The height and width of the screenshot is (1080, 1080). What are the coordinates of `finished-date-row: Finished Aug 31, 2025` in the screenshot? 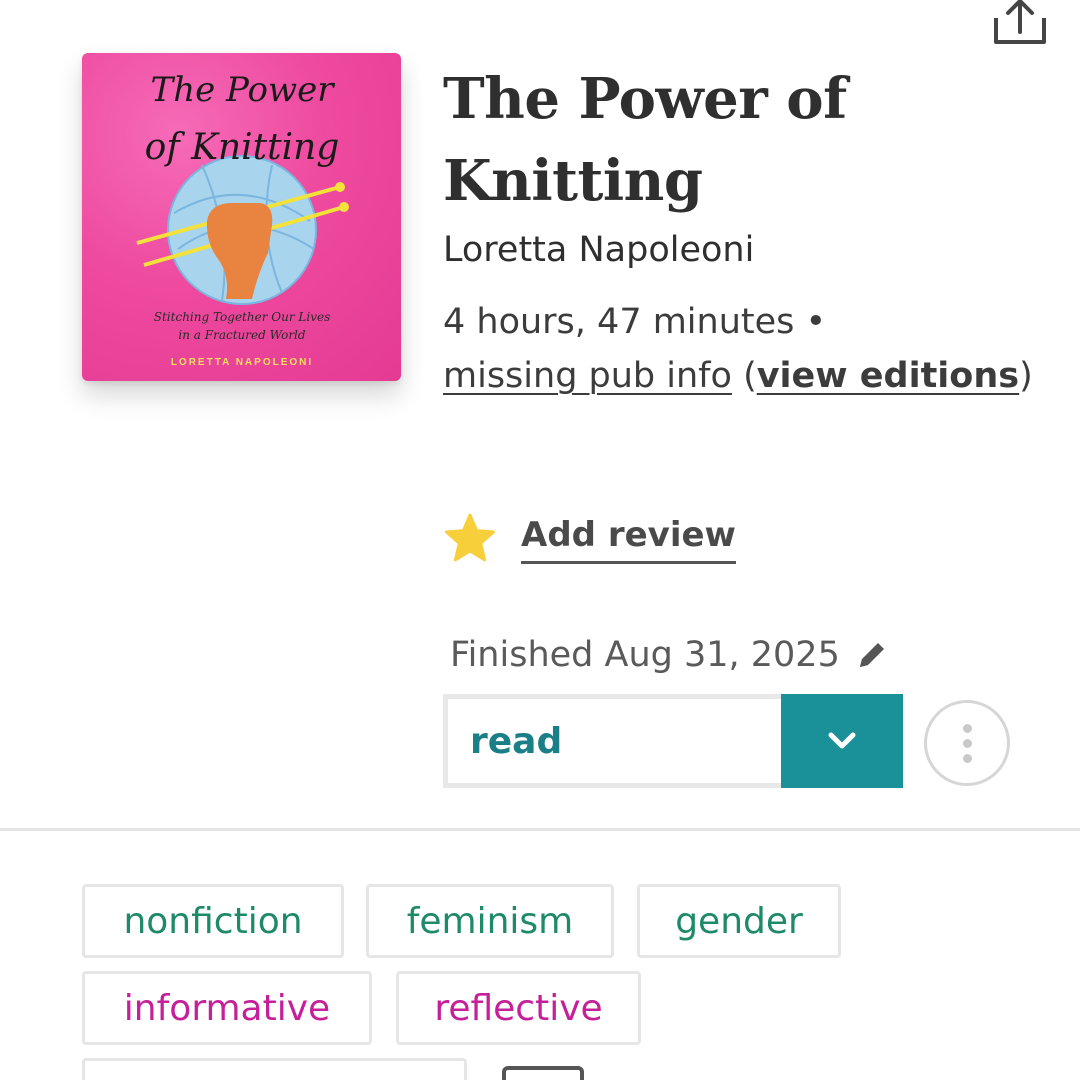 It's located at (670, 655).